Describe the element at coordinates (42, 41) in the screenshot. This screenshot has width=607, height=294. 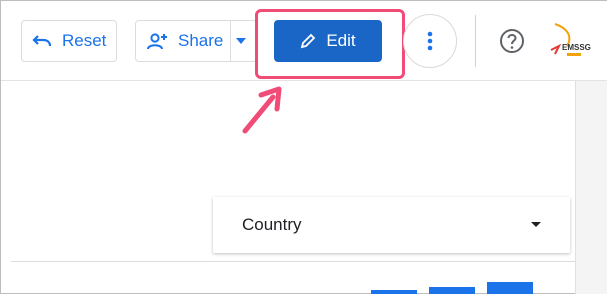
I see `undo-icon` at that location.